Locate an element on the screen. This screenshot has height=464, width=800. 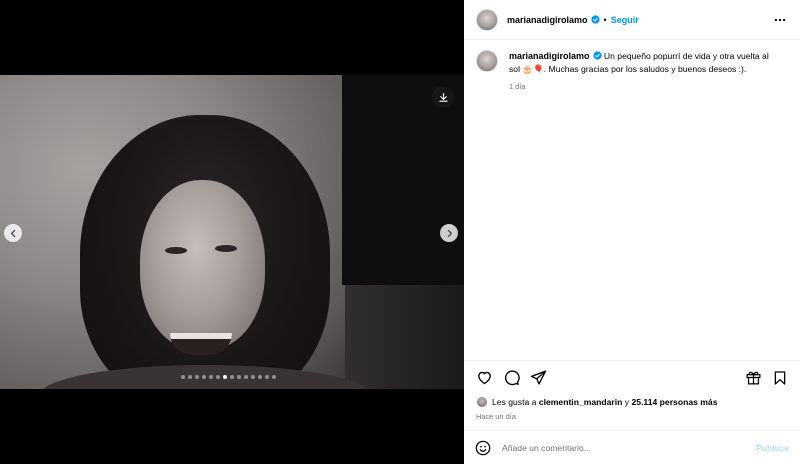
download-icon is located at coordinates (443, 97).